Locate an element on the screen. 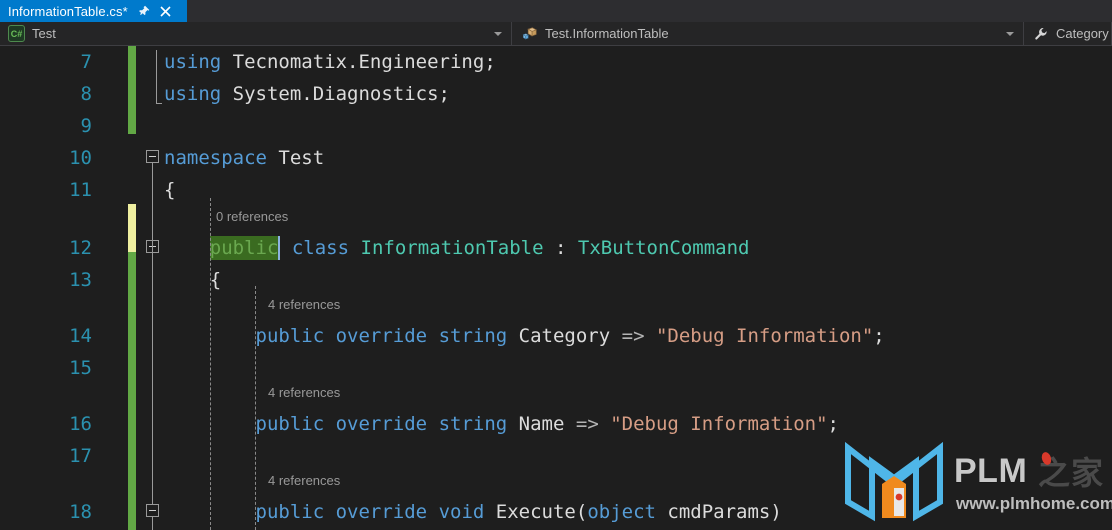  code-token: ( is located at coordinates (581, 512).